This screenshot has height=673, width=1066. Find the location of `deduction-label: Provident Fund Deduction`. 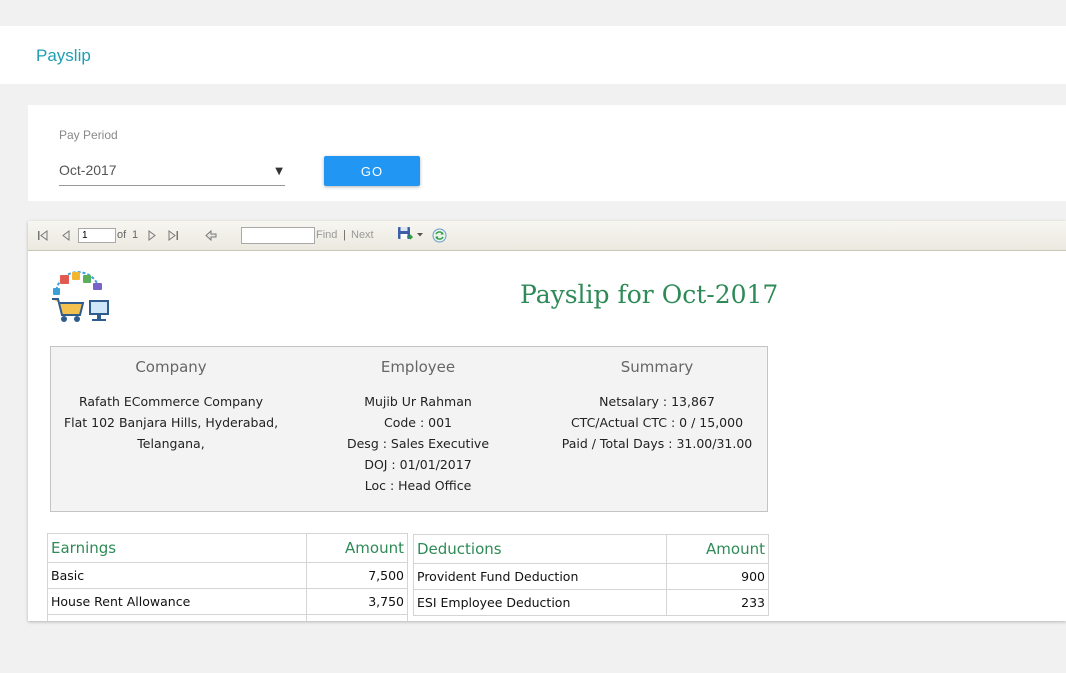

deduction-label: Provident Fund Deduction is located at coordinates (540, 576).